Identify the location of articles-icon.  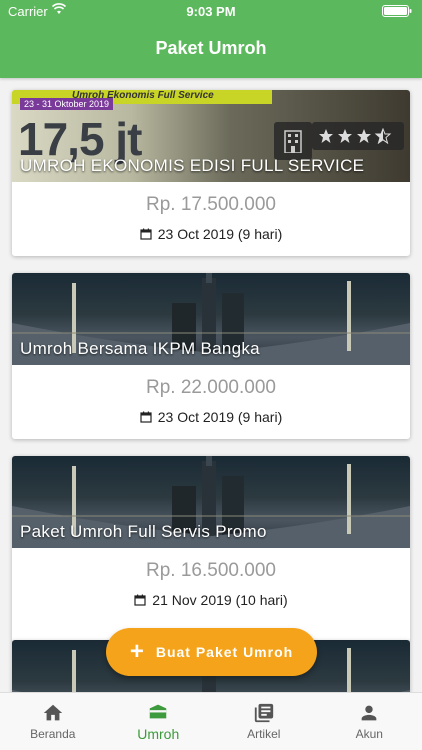
(263, 713).